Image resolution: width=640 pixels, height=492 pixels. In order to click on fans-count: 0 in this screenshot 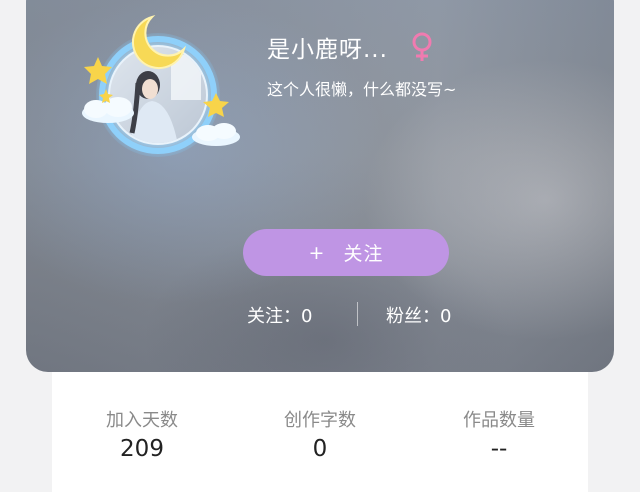, I will do `click(446, 316)`.